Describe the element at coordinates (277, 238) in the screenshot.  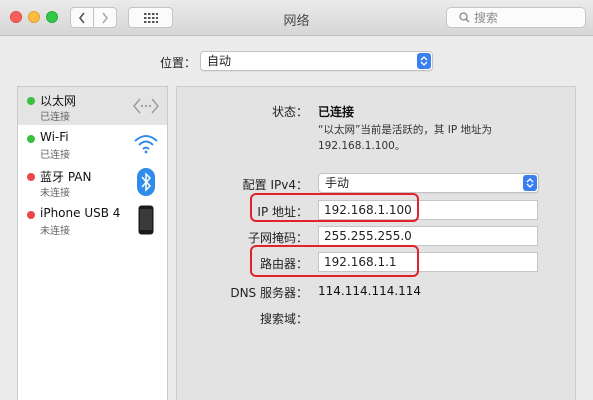
I see `subnet-mask-label: 子网掩码：` at that location.